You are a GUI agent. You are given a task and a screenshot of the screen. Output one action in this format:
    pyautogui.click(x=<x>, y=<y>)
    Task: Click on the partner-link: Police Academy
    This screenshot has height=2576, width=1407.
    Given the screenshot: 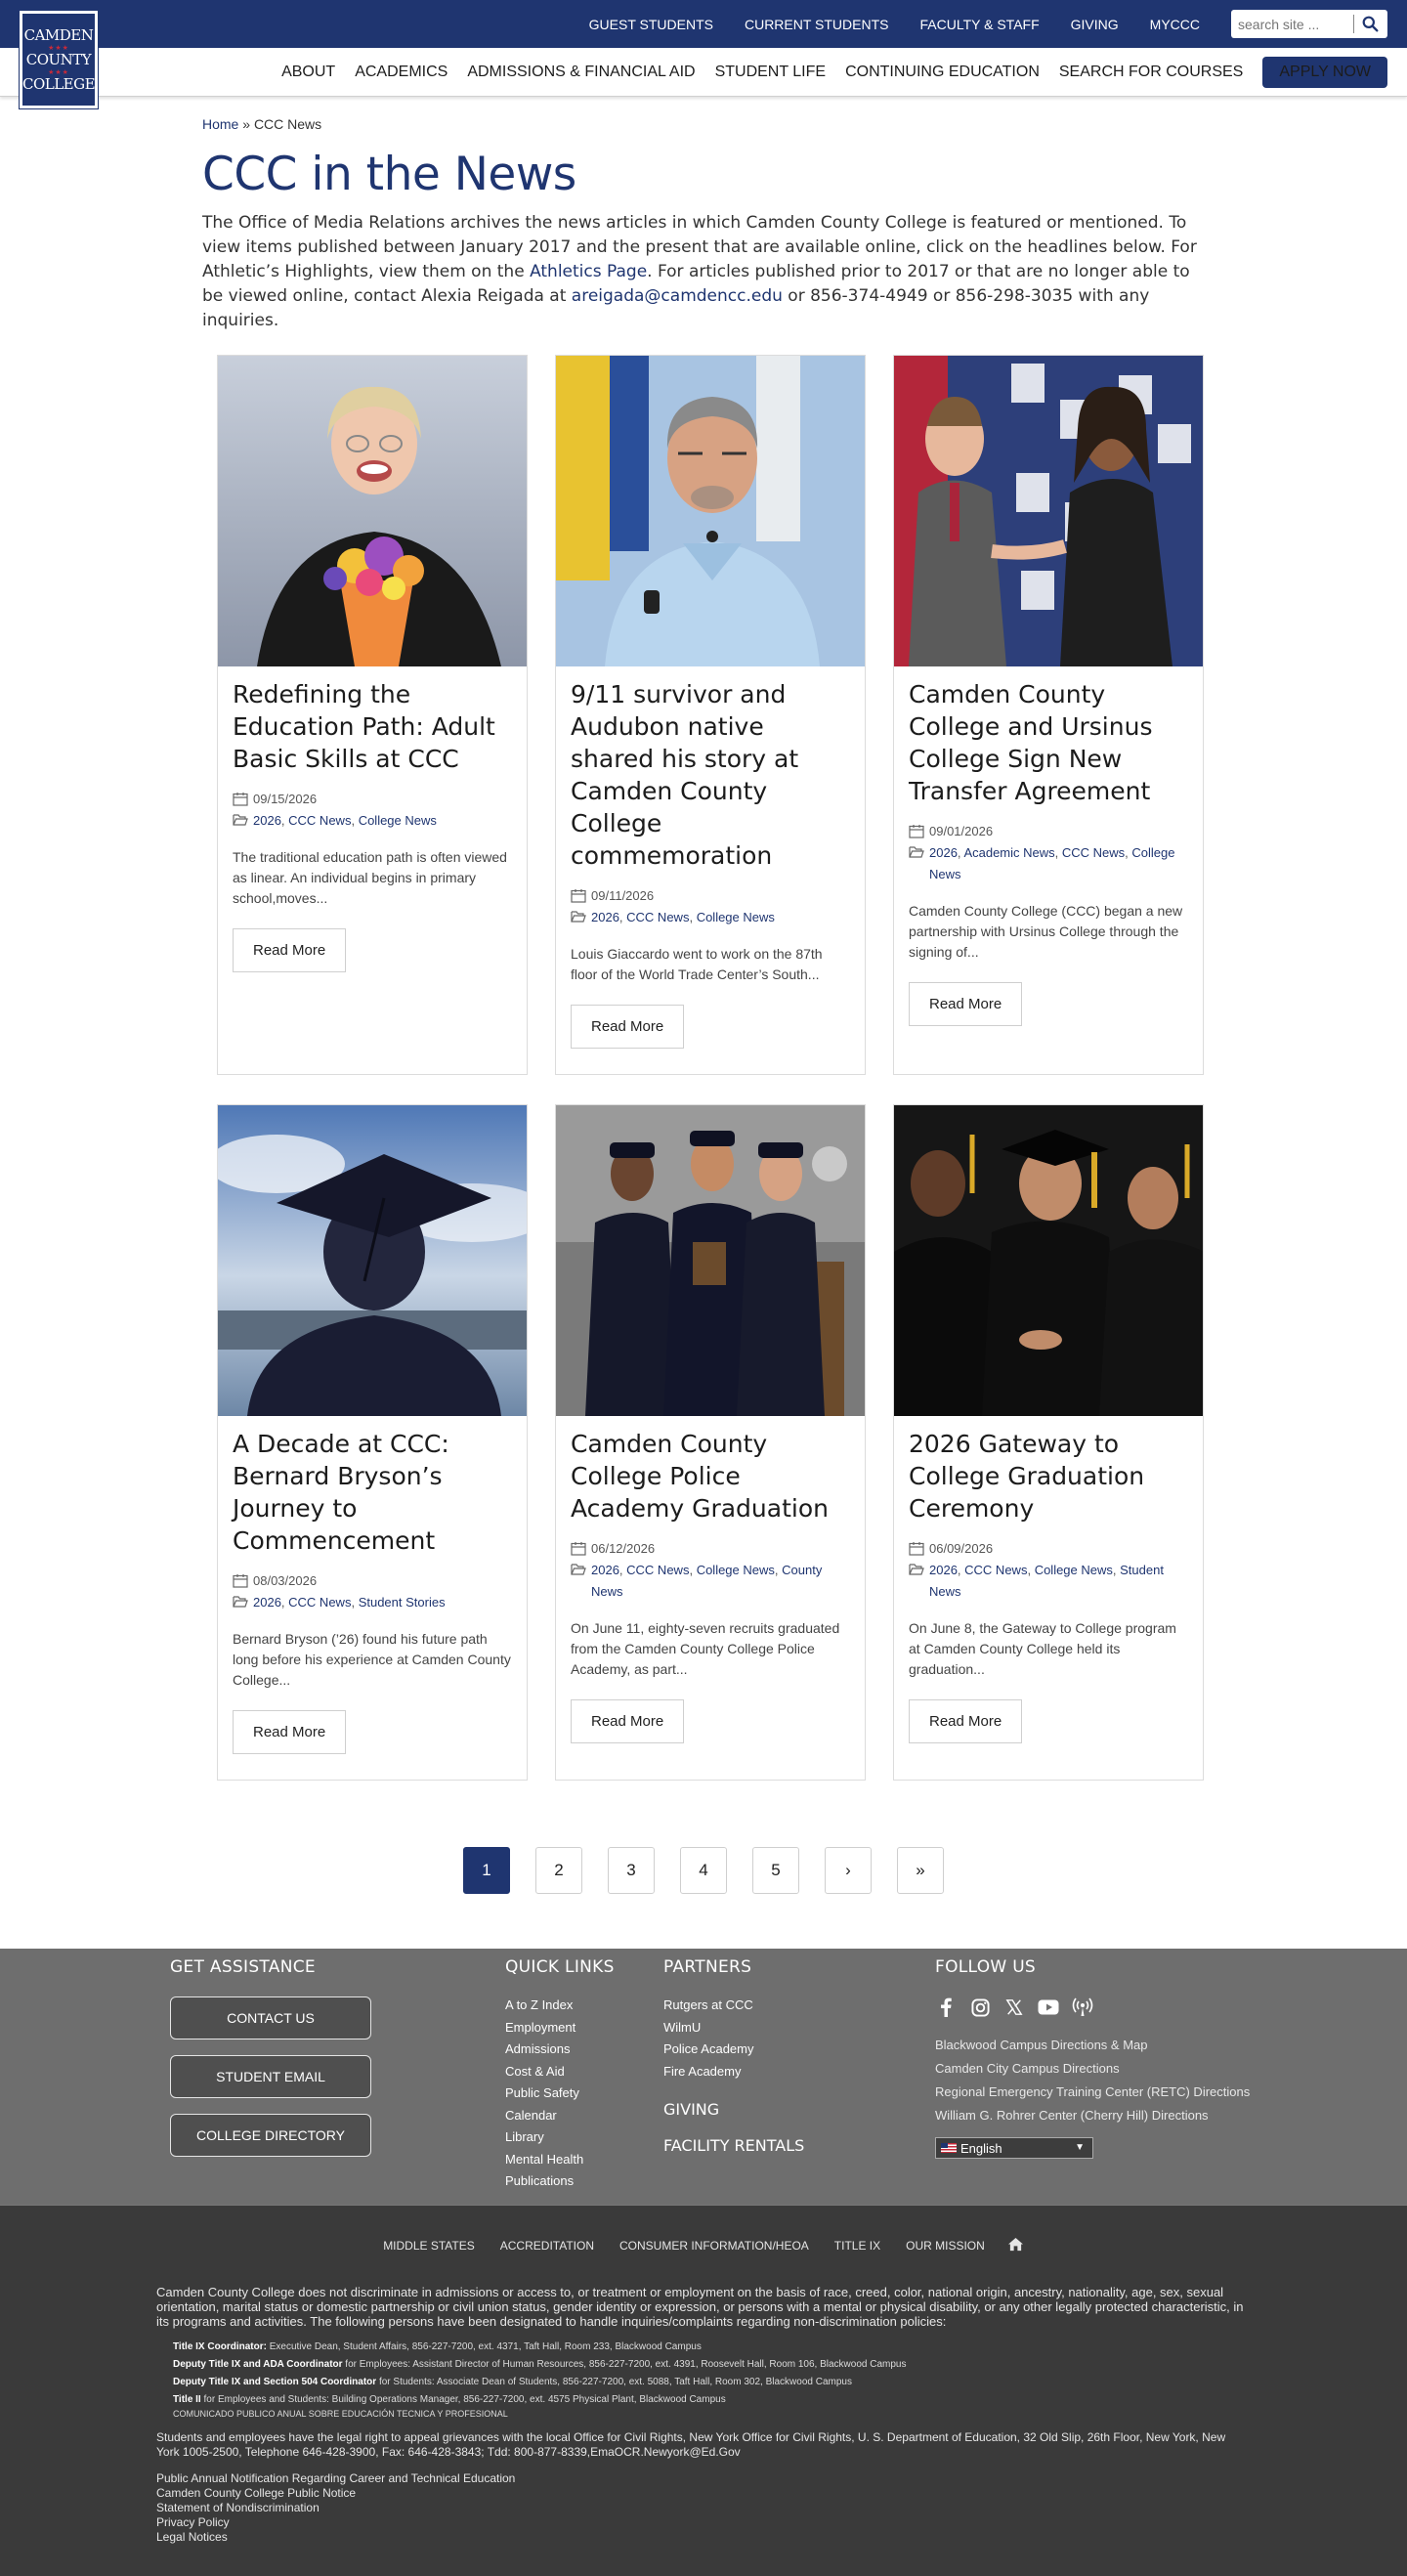 What is the action you would take?
    pyautogui.click(x=733, y=2050)
    